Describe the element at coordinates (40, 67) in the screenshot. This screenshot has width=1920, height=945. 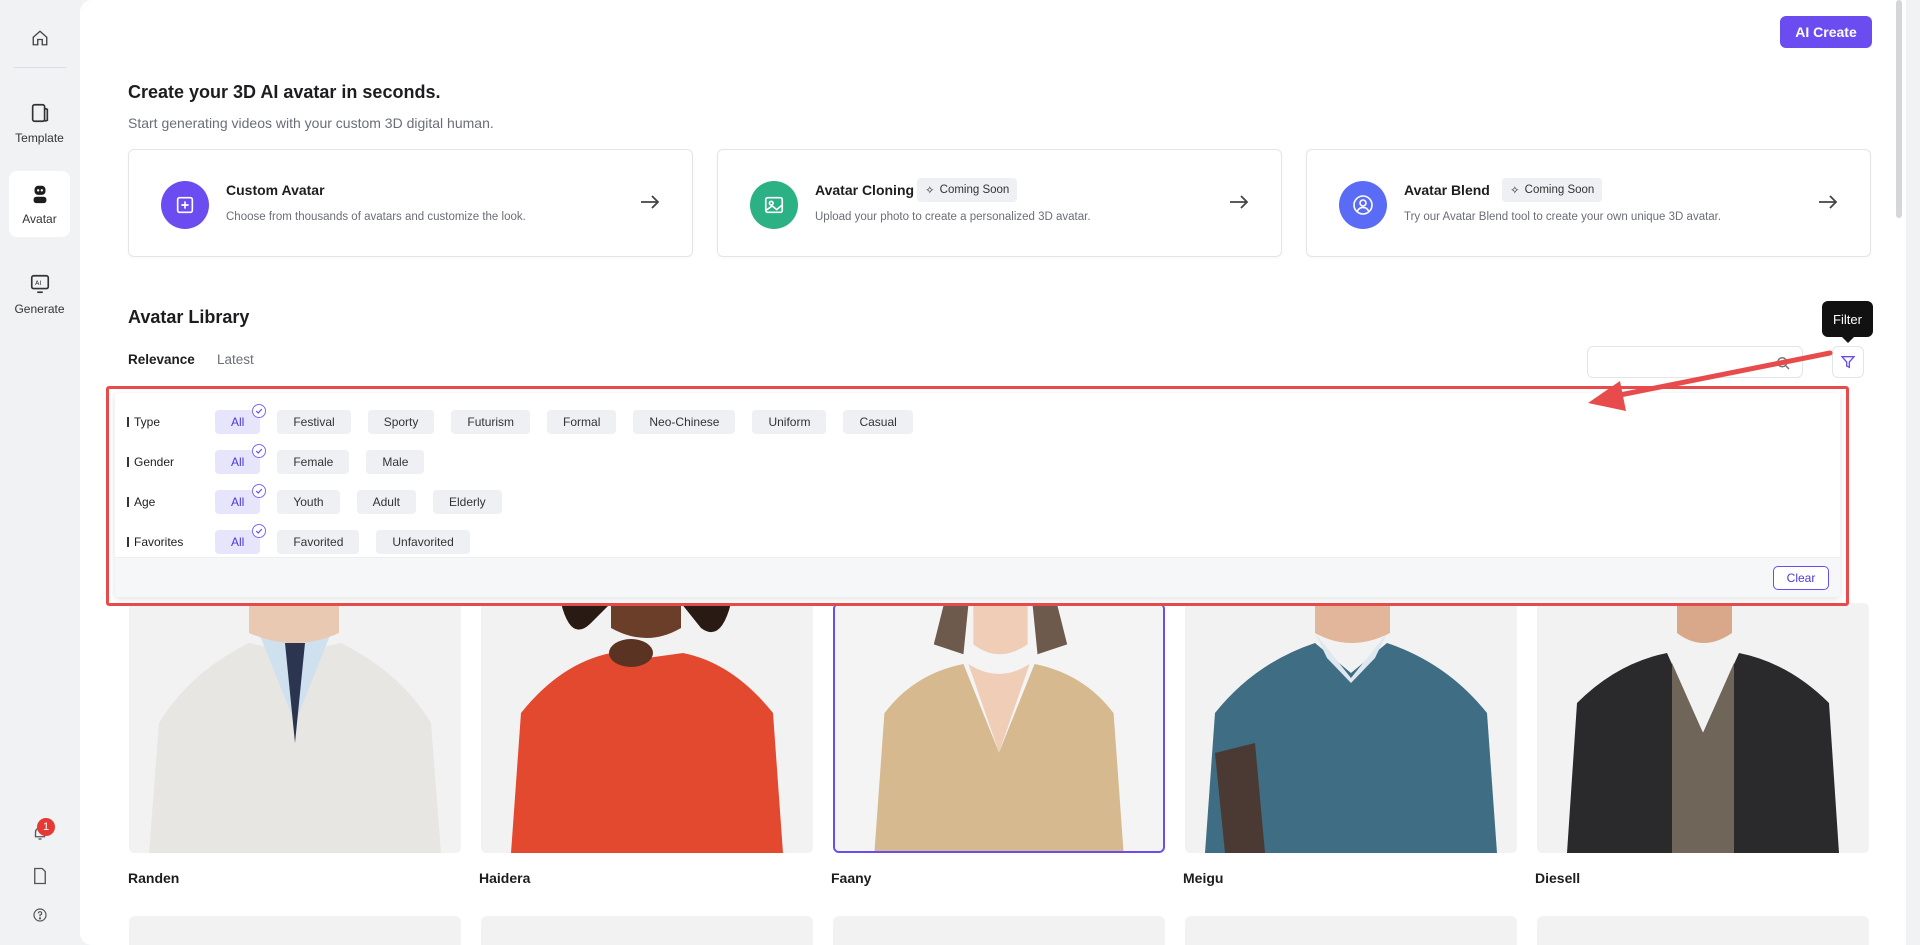
I see `sidebar-divider` at that location.